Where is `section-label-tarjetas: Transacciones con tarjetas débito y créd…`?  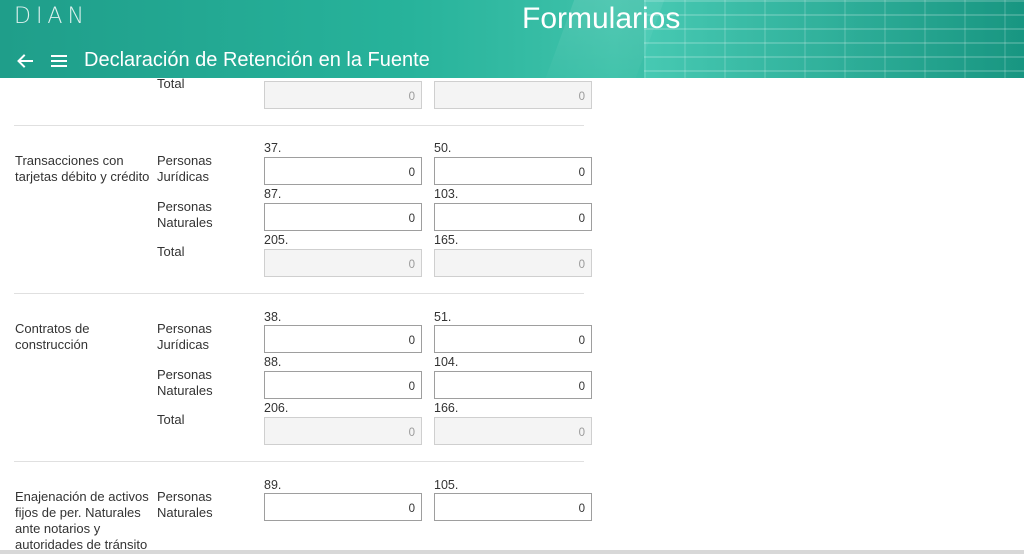
section-label-tarjetas: Transacciones con tarjetas débito y créd… is located at coordinates (82, 168).